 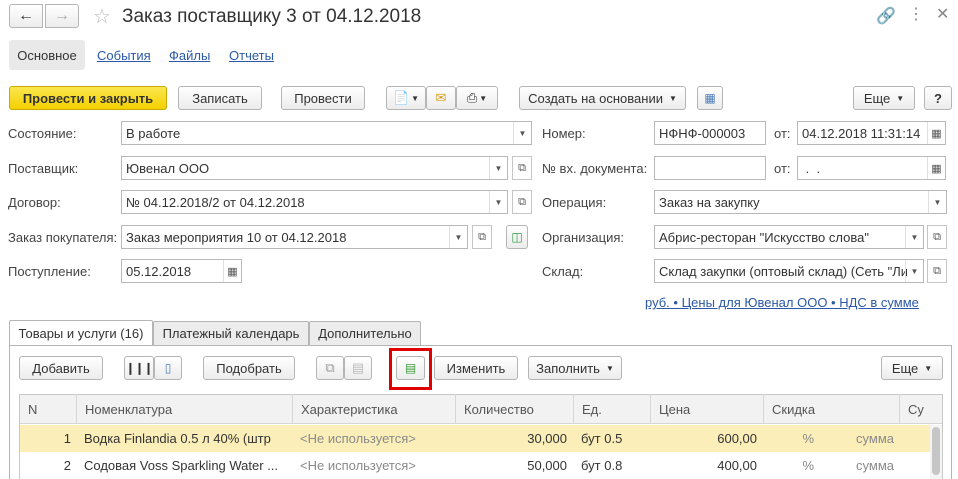 I want to click on paste-button: ▤, so click(x=358, y=368).